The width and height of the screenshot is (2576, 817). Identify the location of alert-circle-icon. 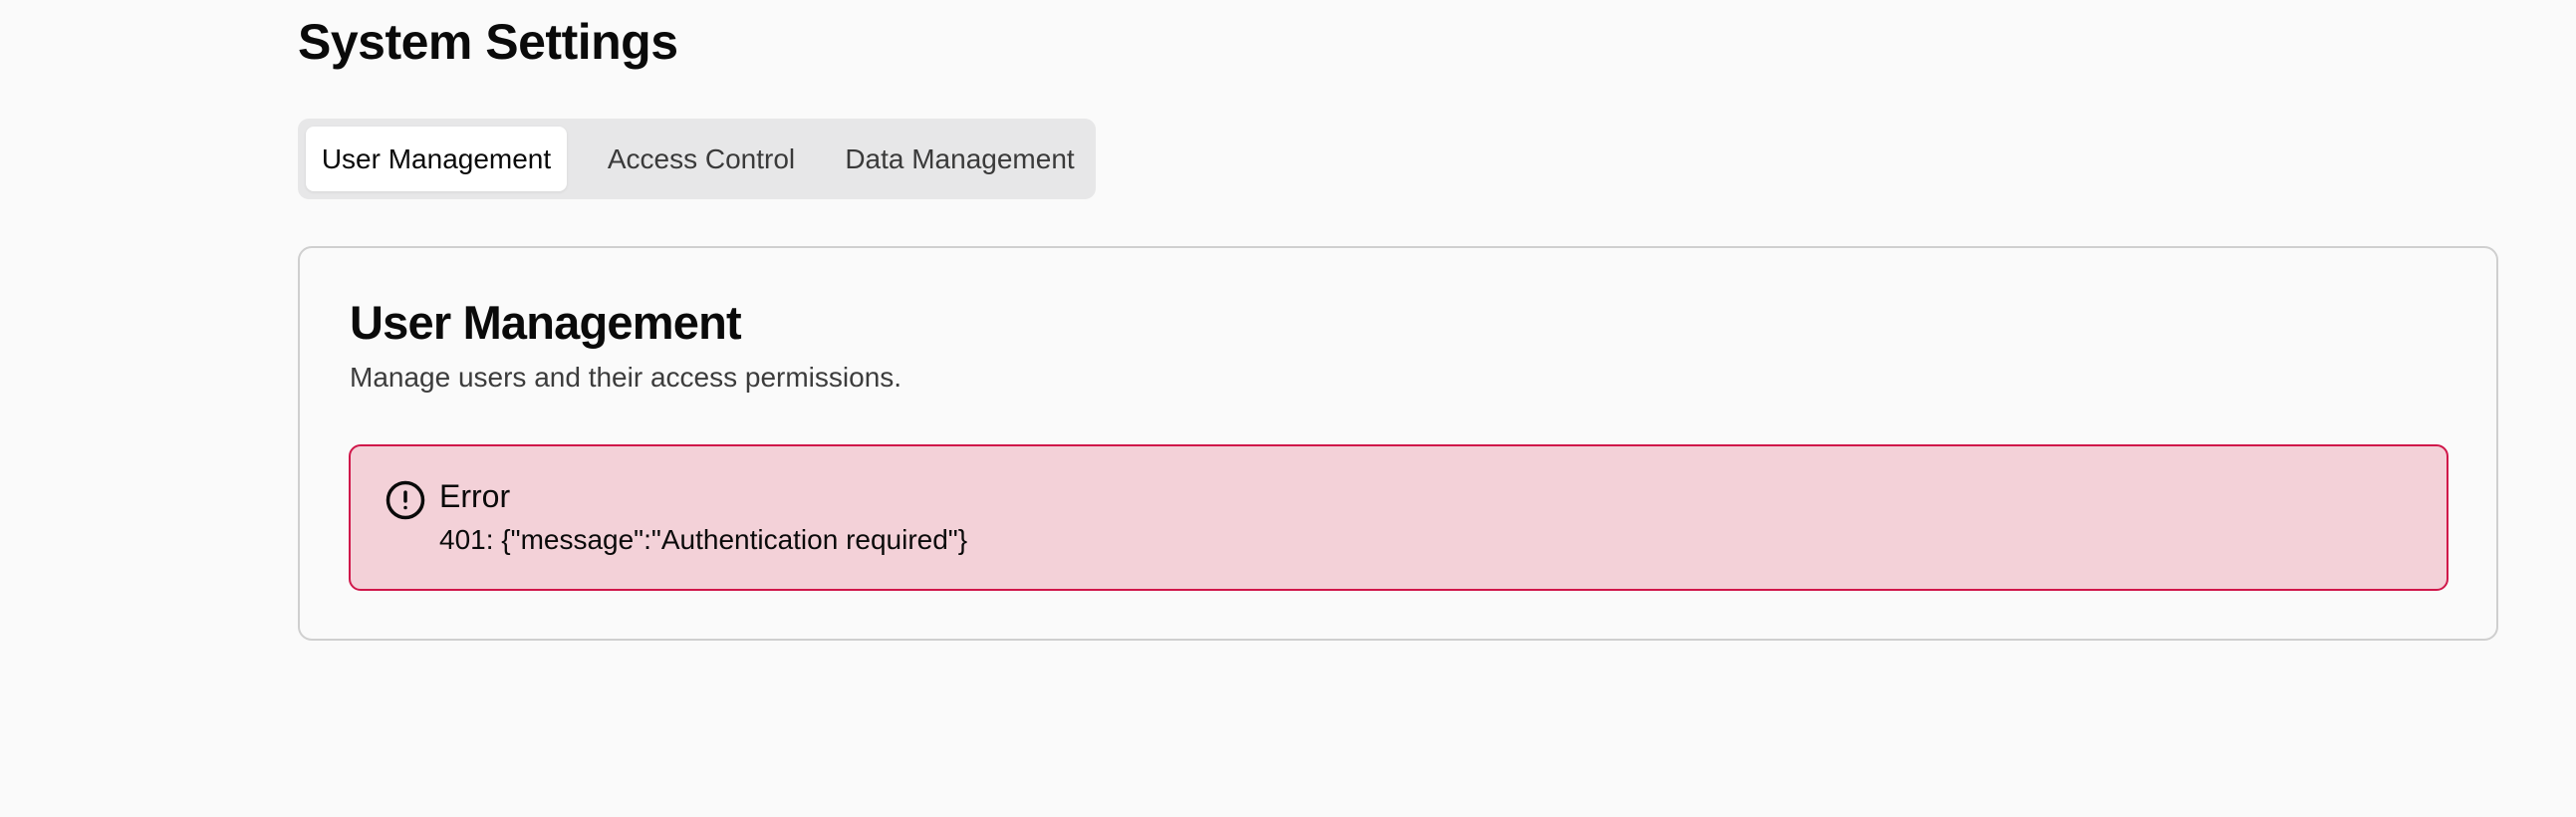
(405, 500).